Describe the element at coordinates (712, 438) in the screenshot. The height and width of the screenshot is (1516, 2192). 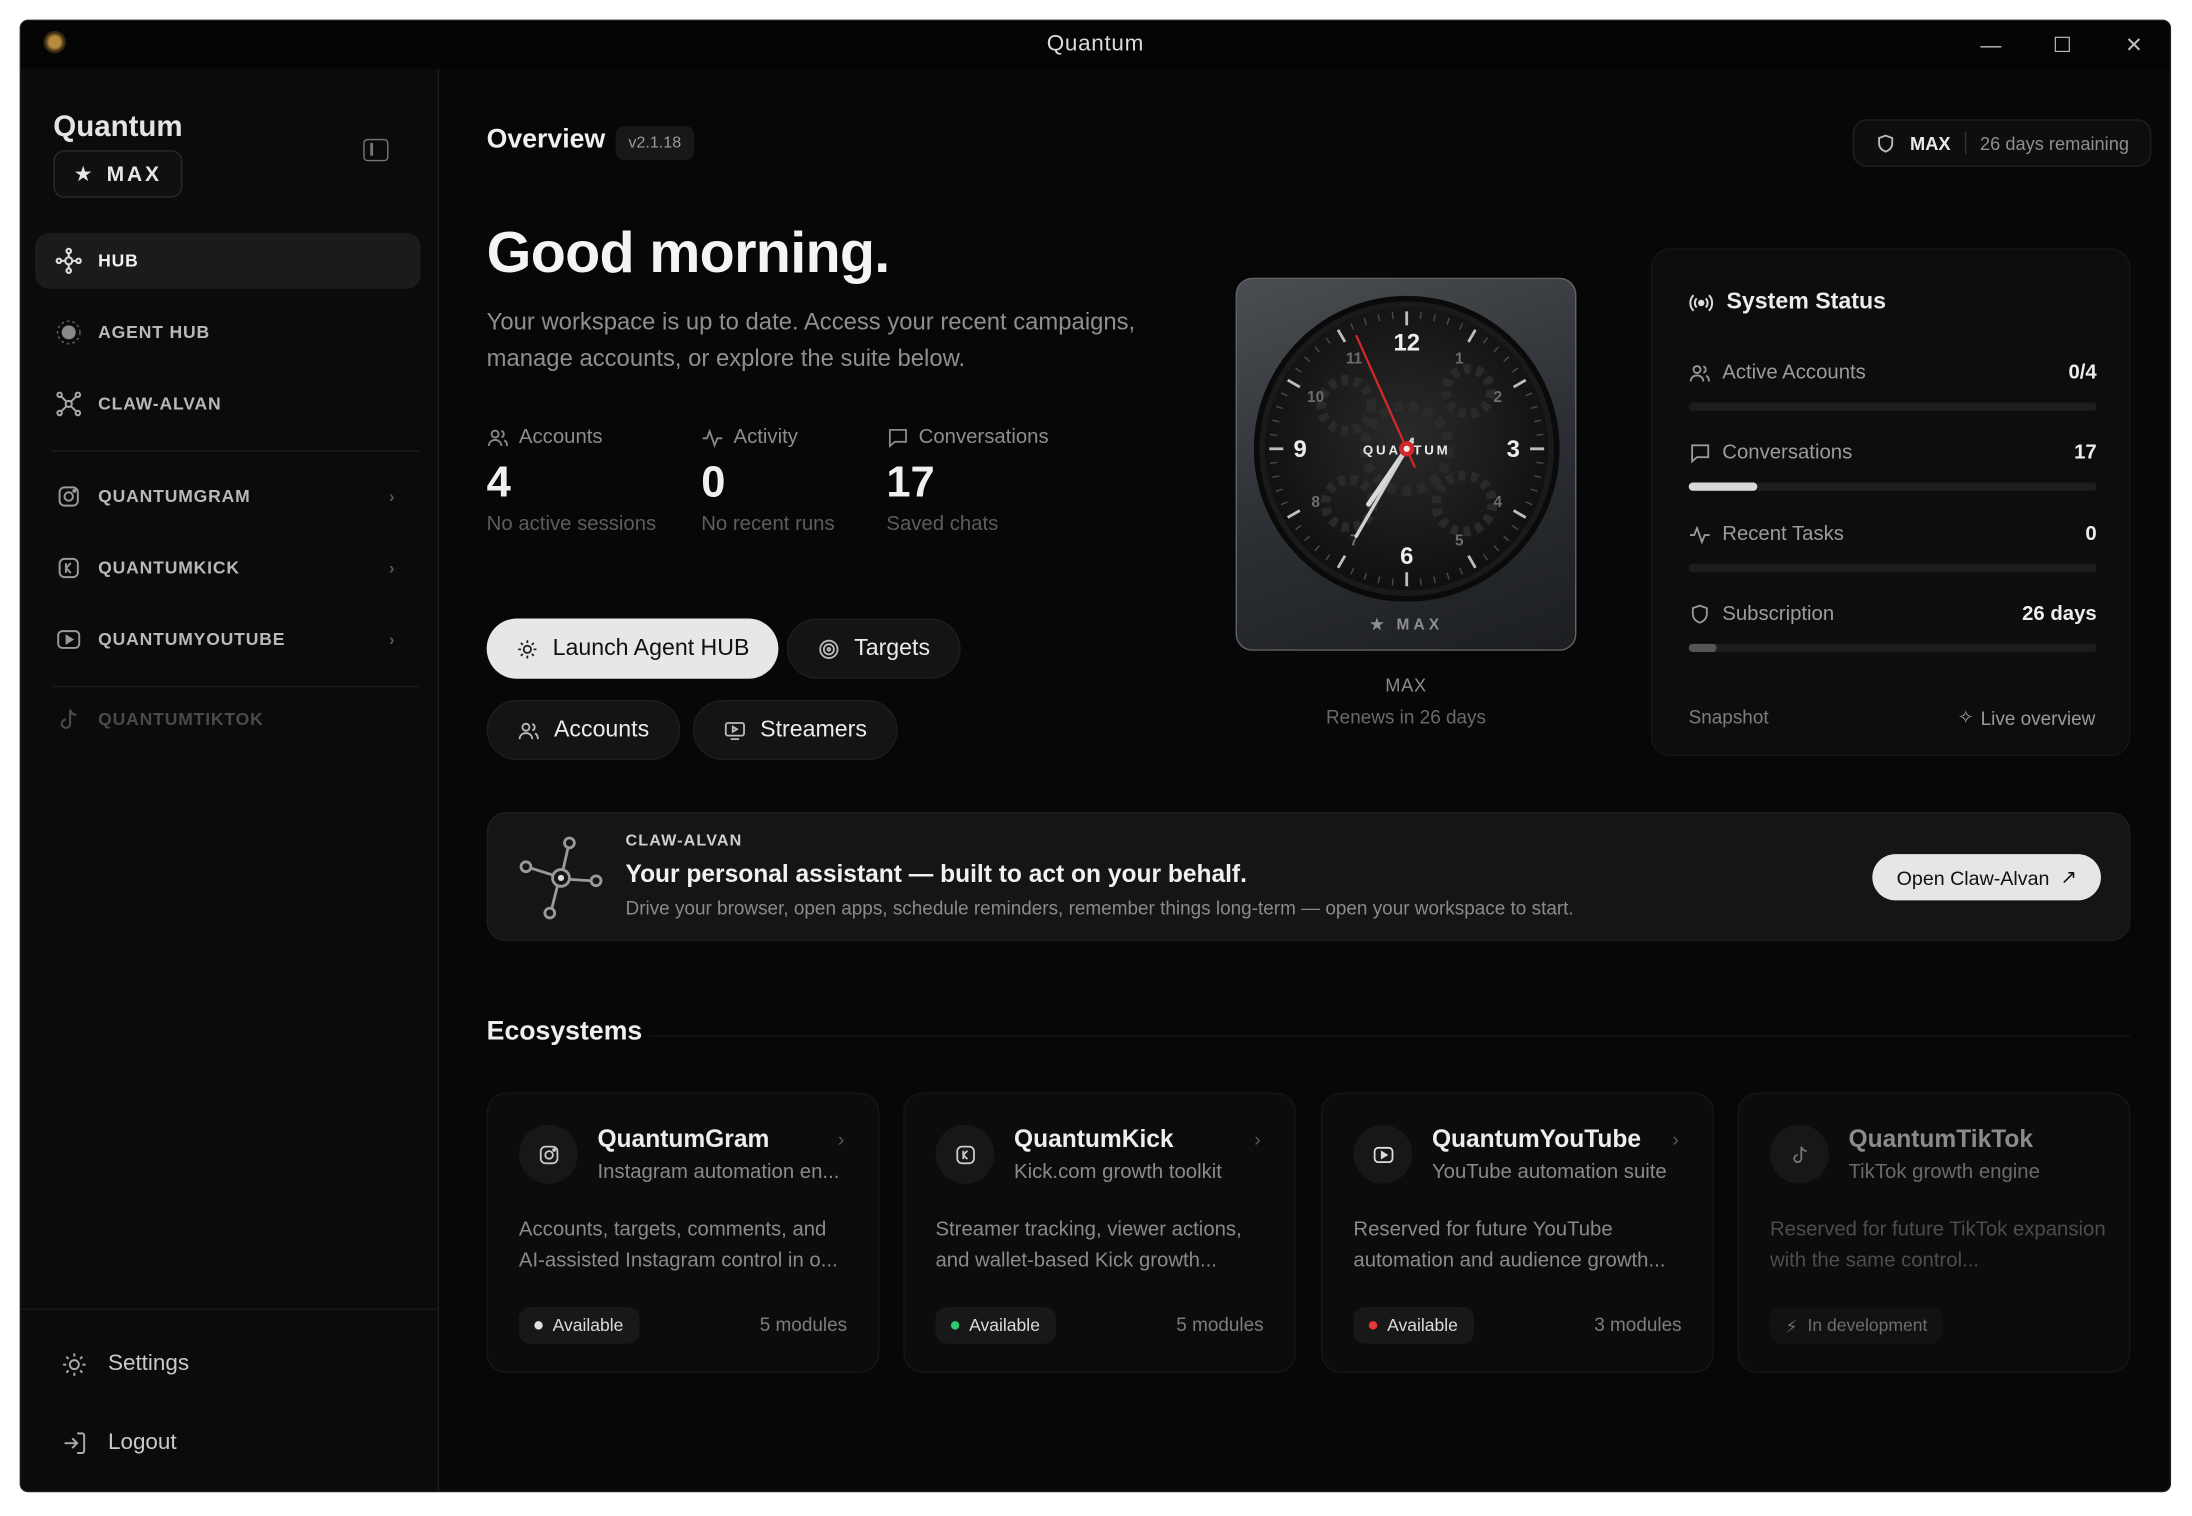
I see `activity-icon` at that location.